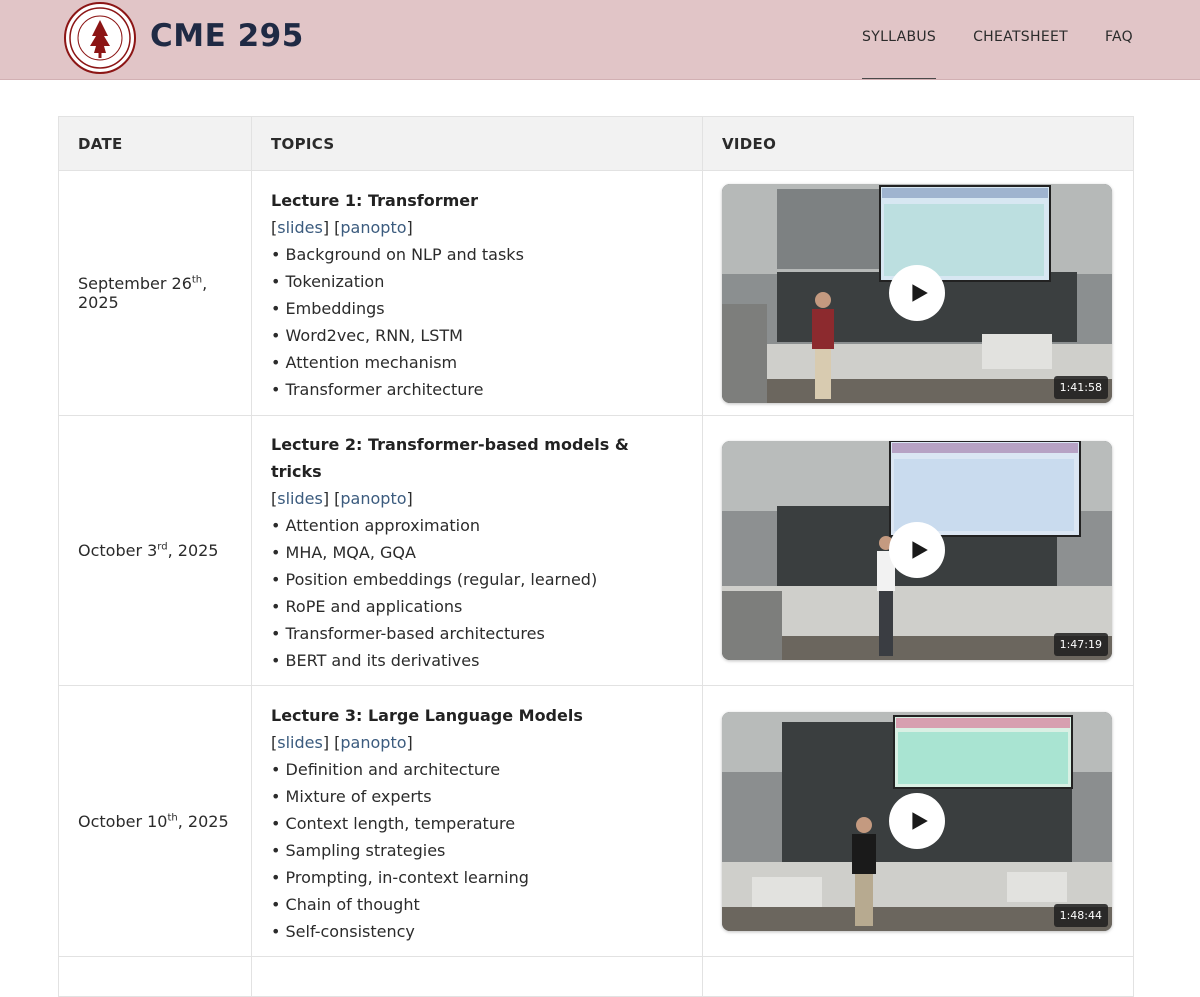 This screenshot has height=997, width=1200. I want to click on topic-item: • Word2vec, RNN, LSTM, so click(367, 335).